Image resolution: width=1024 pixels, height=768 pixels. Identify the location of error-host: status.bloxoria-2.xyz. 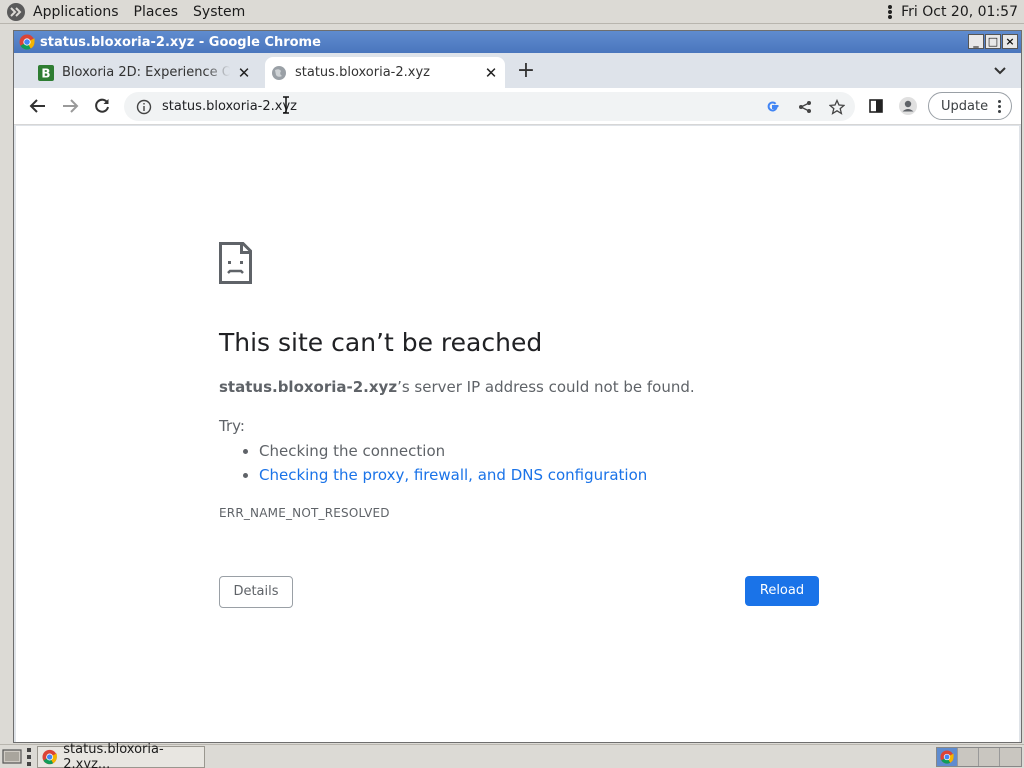
(308, 387).